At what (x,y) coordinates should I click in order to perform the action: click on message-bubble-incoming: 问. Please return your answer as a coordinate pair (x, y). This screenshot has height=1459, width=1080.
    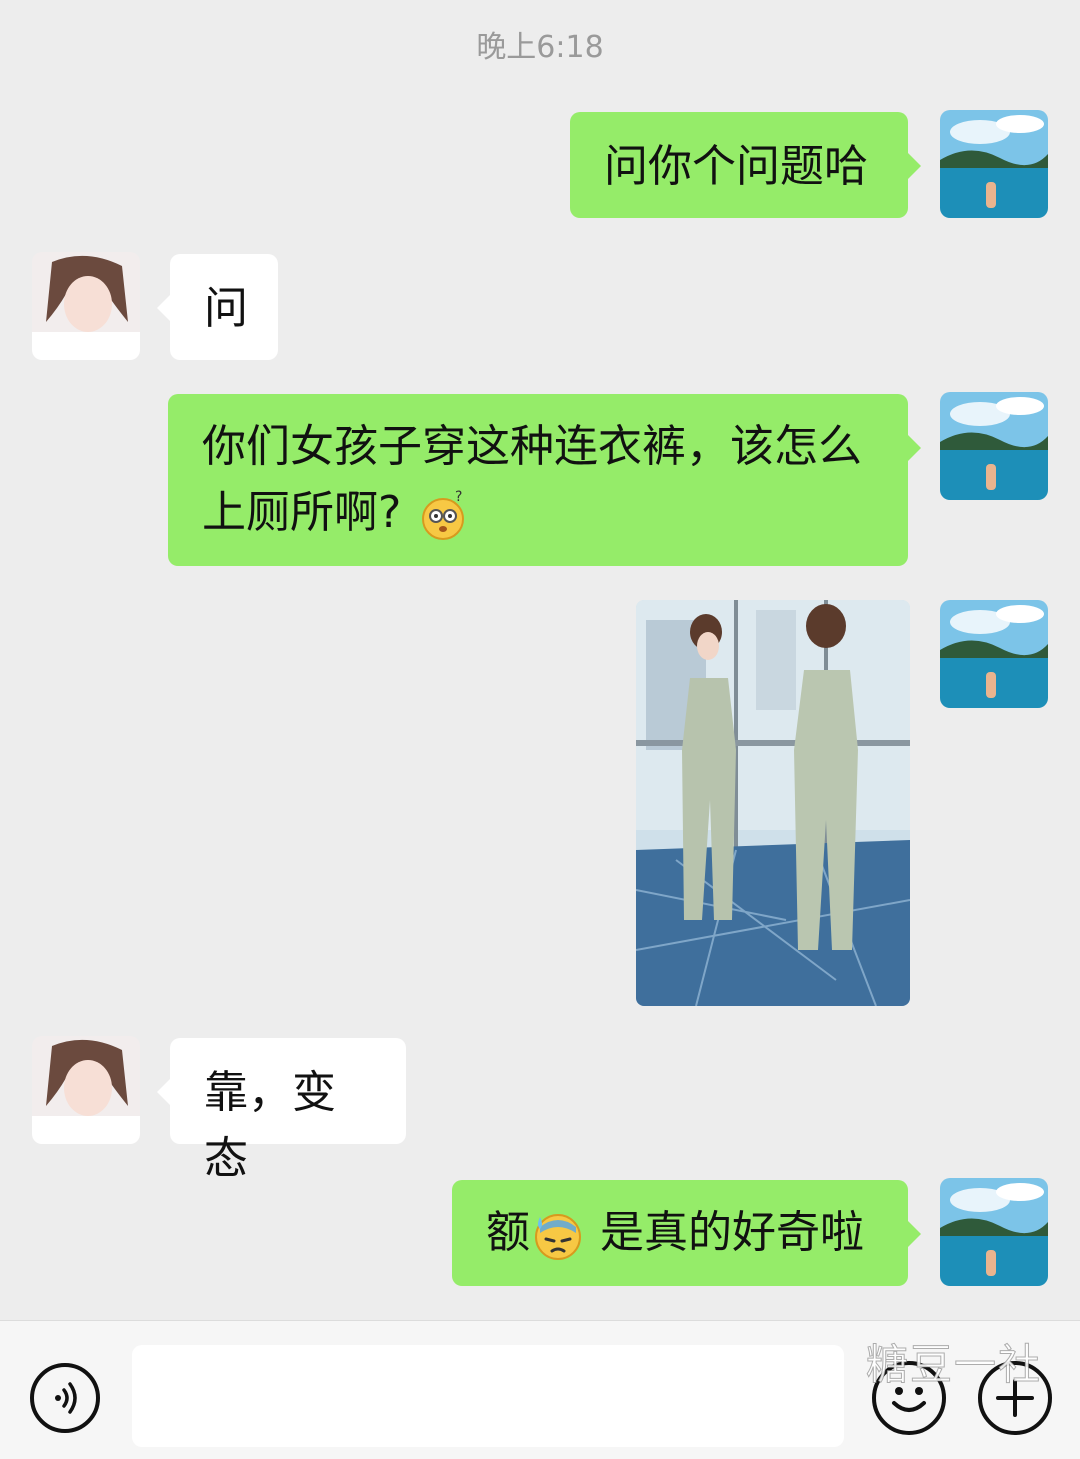
    Looking at the image, I should click on (217, 307).